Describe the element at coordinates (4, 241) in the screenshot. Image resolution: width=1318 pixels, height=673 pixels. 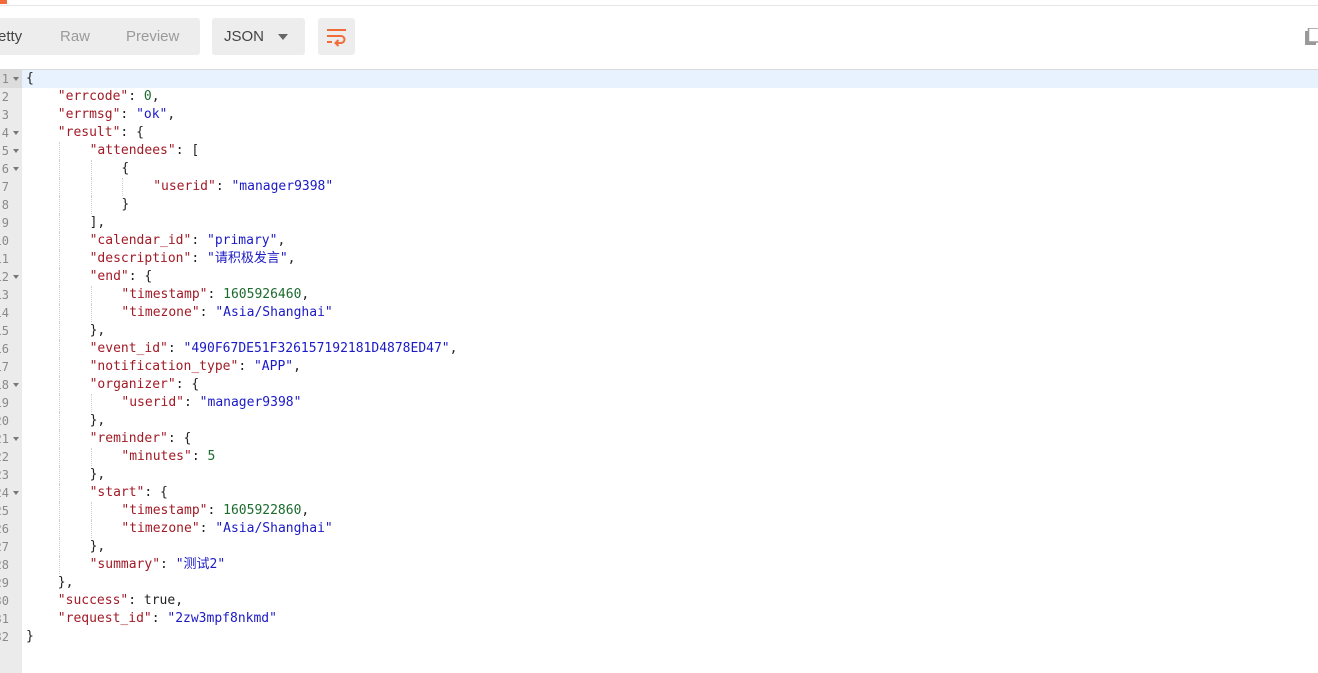
I see `line-number: 10` at that location.